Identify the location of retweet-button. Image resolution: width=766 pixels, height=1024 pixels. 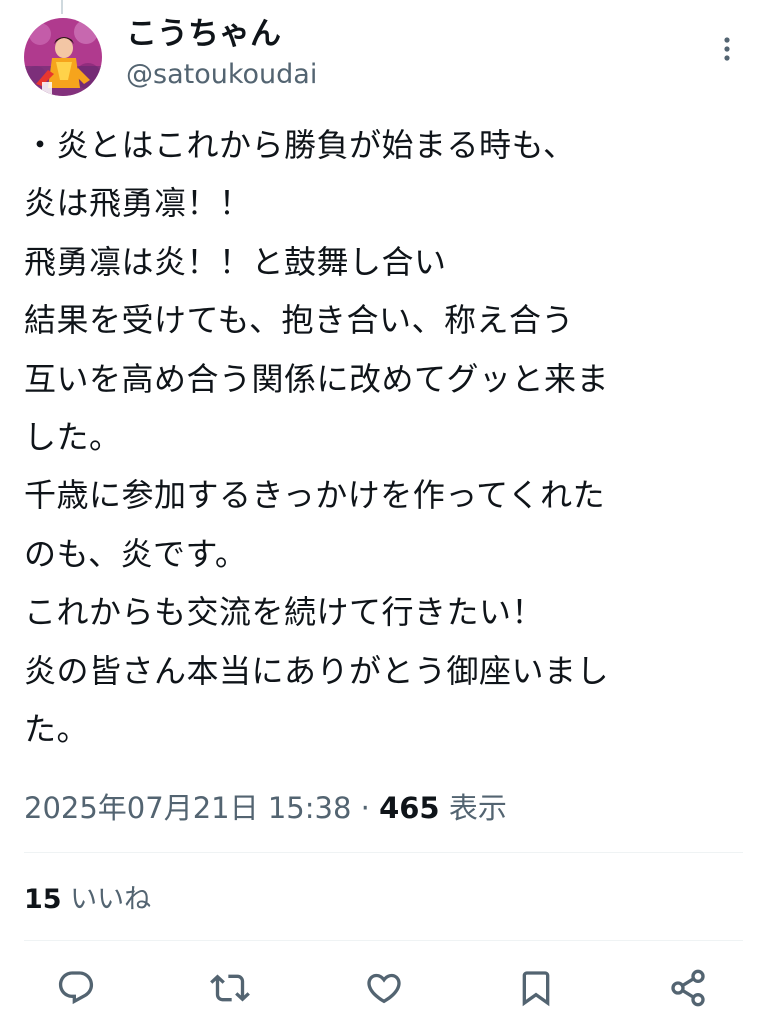
(230, 988).